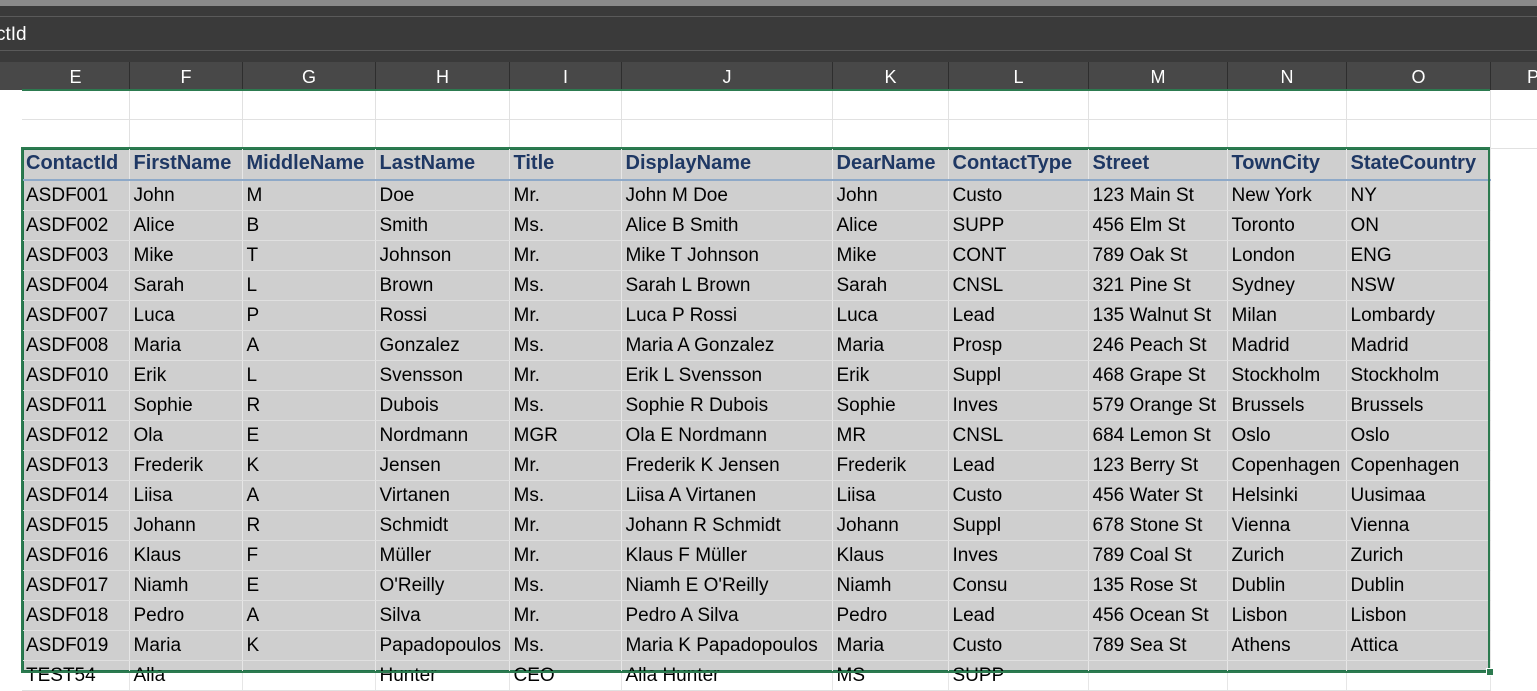 Image resolution: width=1537 pixels, height=691 pixels. I want to click on table-cell: 123 Main St, so click(1158, 195).